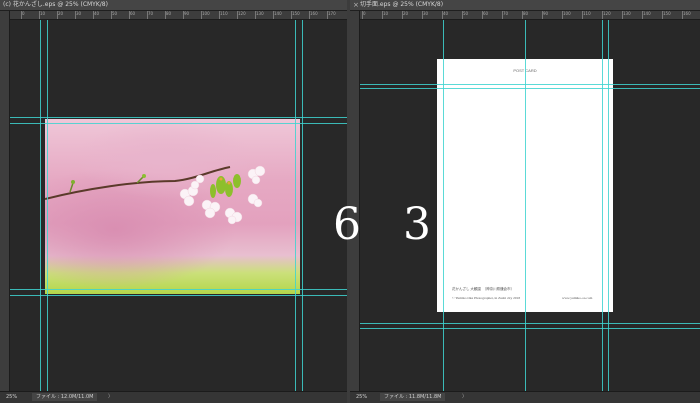 This screenshot has width=700, height=403. Describe the element at coordinates (361, 397) in the screenshot. I see `right-zoom-level: 25%` at that location.